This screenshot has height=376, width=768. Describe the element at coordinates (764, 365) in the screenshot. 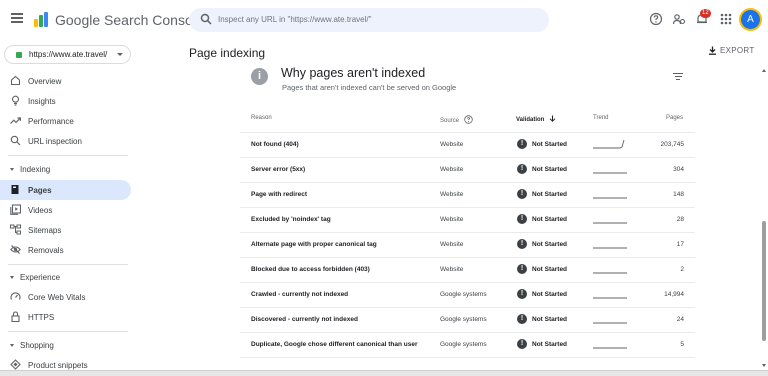

I see `scroll-down-arrow` at that location.